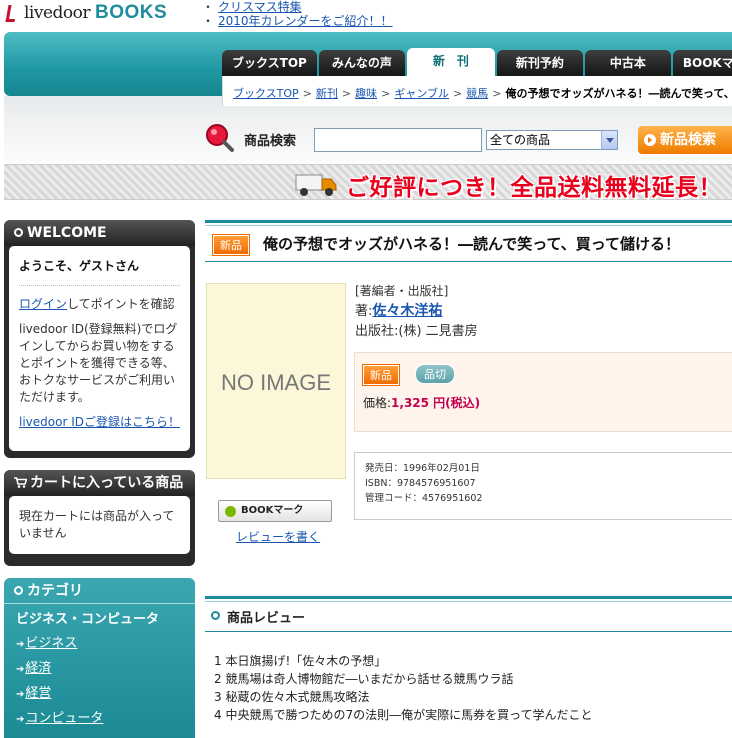 The image size is (732, 738). Describe the element at coordinates (327, 93) in the screenshot. I see `breadcrumb-new: 新刊` at that location.